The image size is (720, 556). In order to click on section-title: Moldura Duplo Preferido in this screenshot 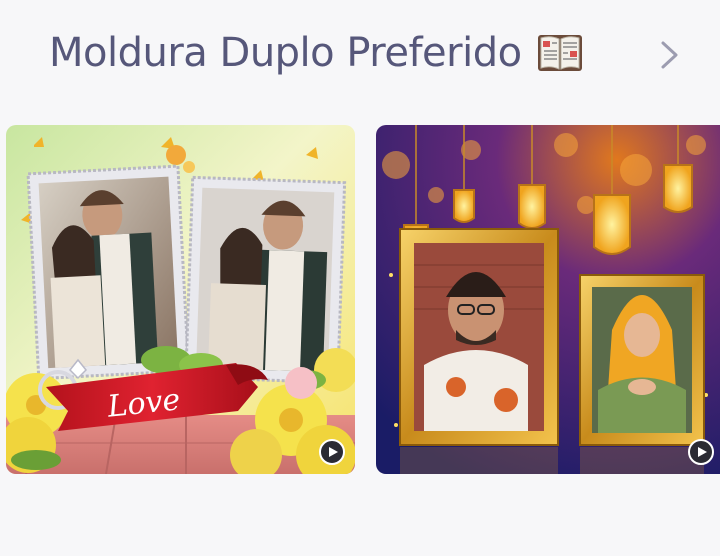, I will do `click(316, 53)`.